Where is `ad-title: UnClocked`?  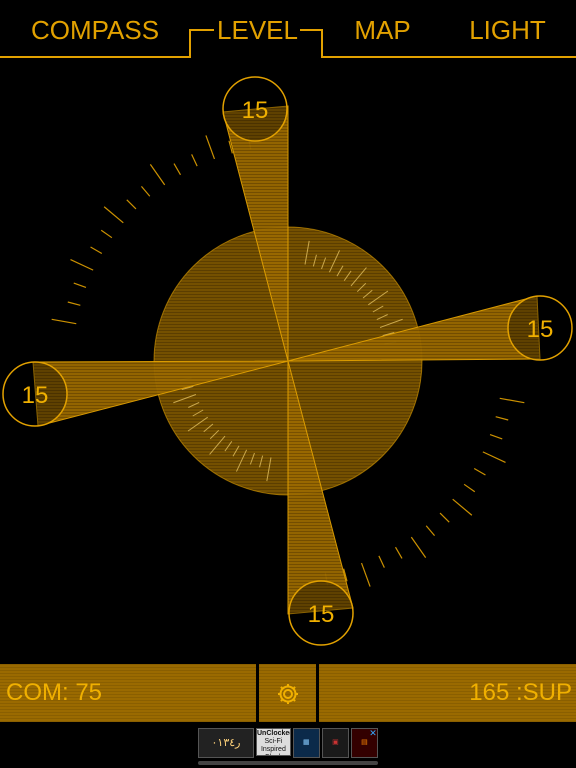 ad-title: UnClocked is located at coordinates (274, 733).